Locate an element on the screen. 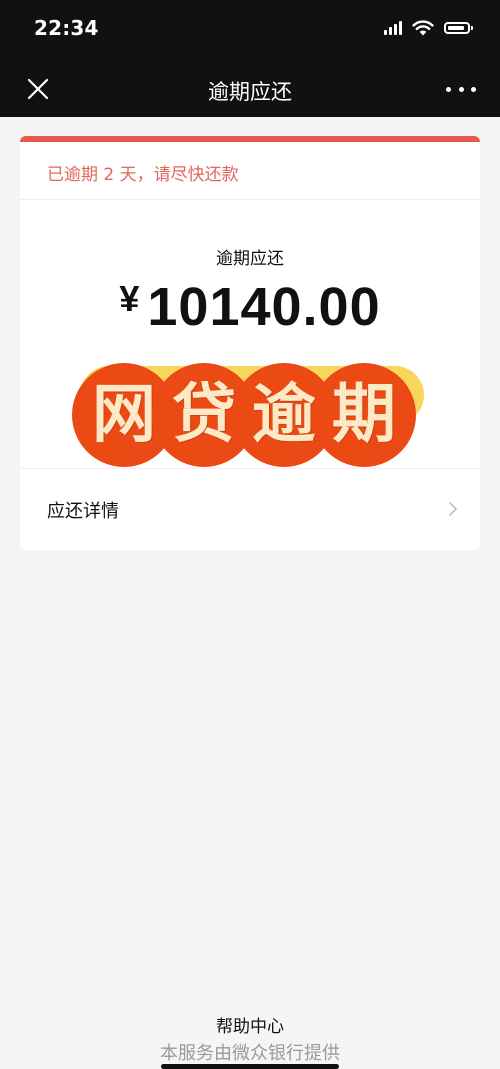  page-title: 逾期应还 is located at coordinates (250, 92).